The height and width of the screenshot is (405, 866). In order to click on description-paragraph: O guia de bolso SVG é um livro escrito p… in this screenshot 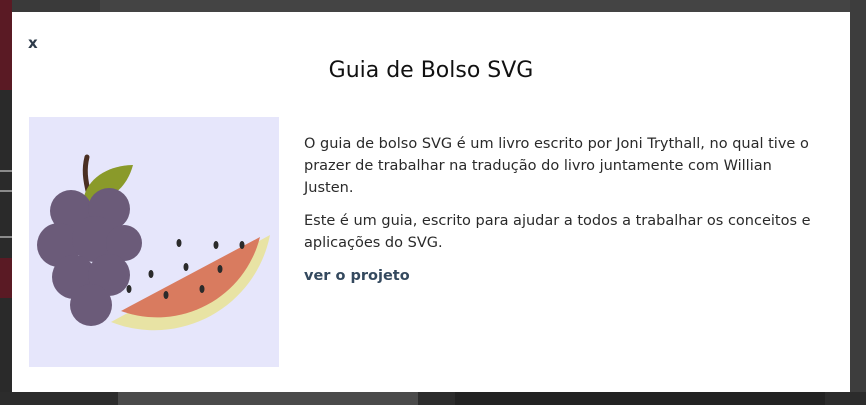, I will do `click(556, 166)`.